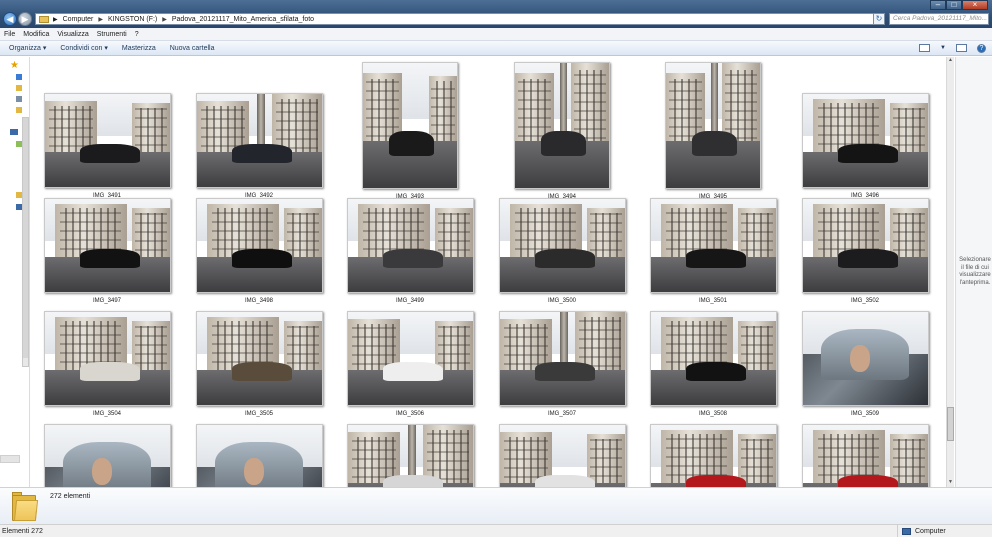  What do you see at coordinates (259, 366) in the screenshot?
I see `file-thumbnail: IMG_3505` at bounding box center [259, 366].